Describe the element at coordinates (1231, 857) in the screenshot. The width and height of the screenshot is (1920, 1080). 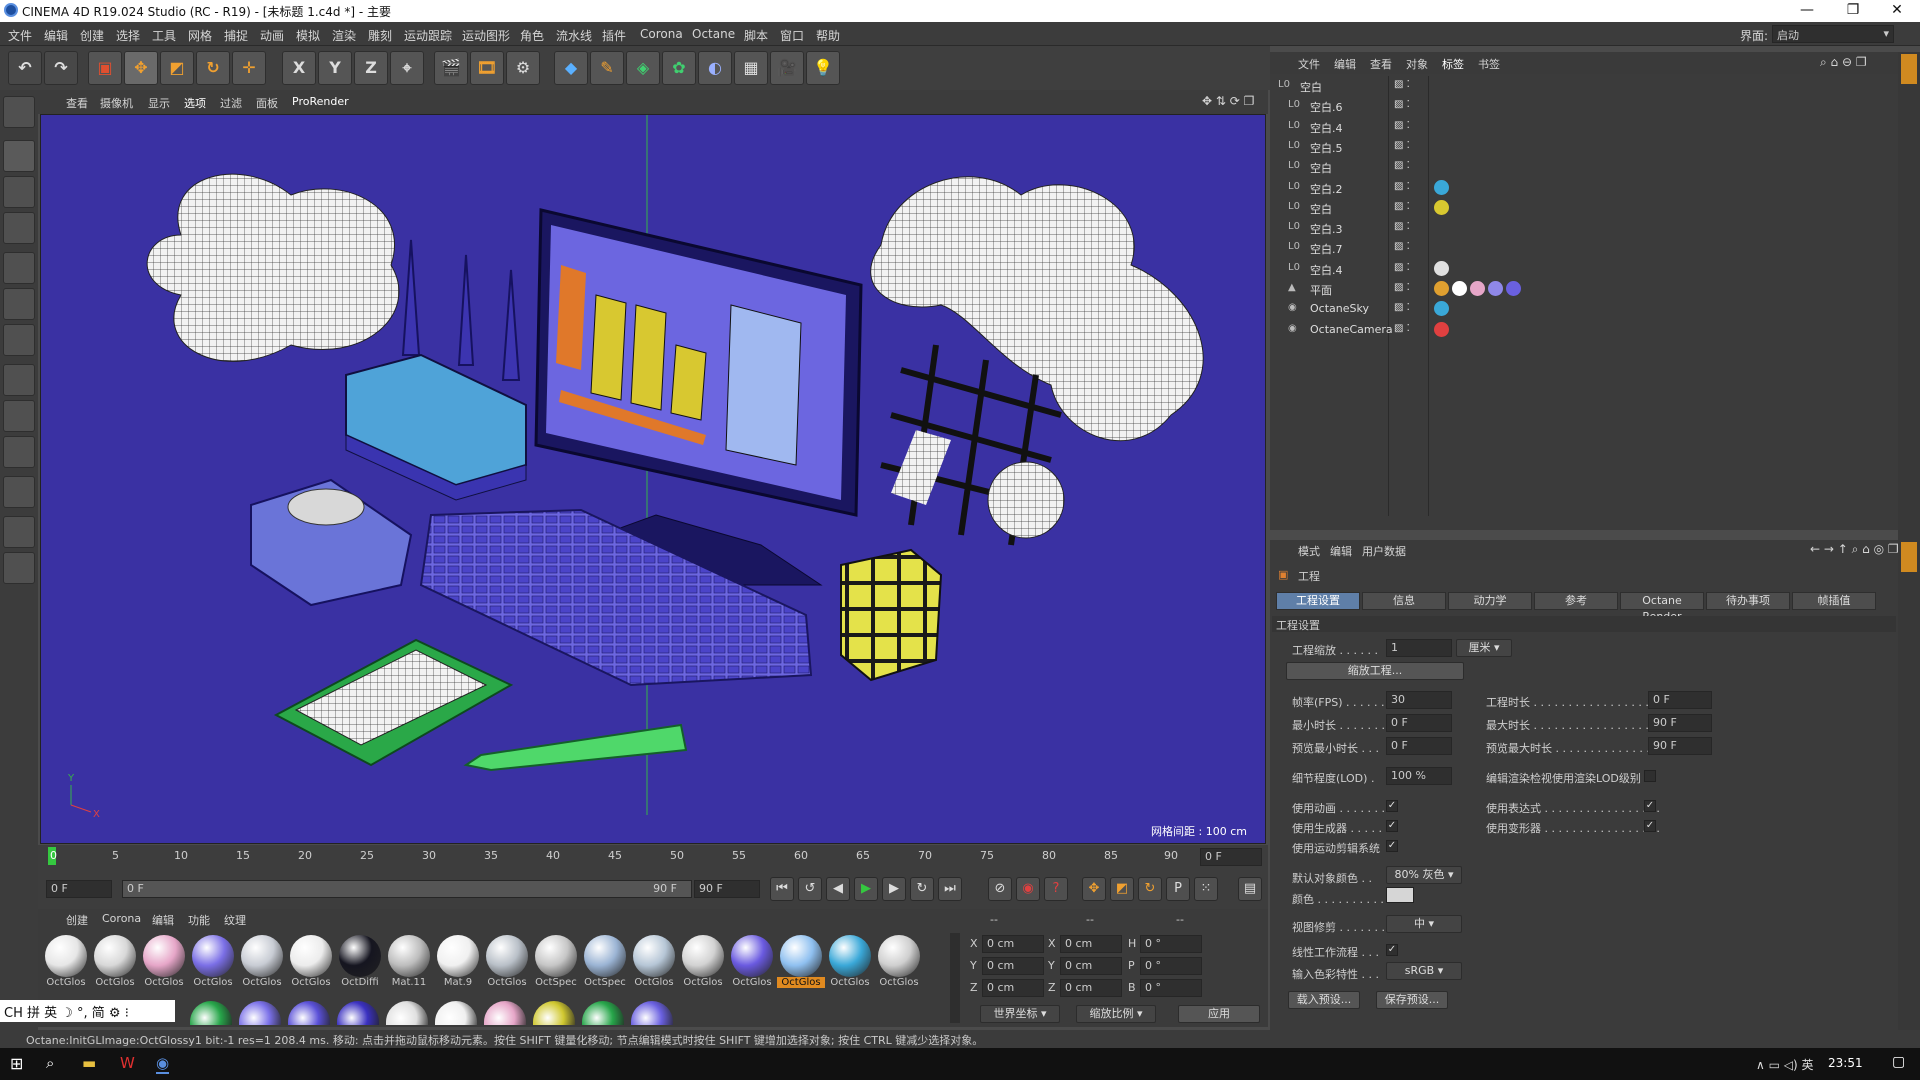
I see `current-frame-field: 0 F` at that location.